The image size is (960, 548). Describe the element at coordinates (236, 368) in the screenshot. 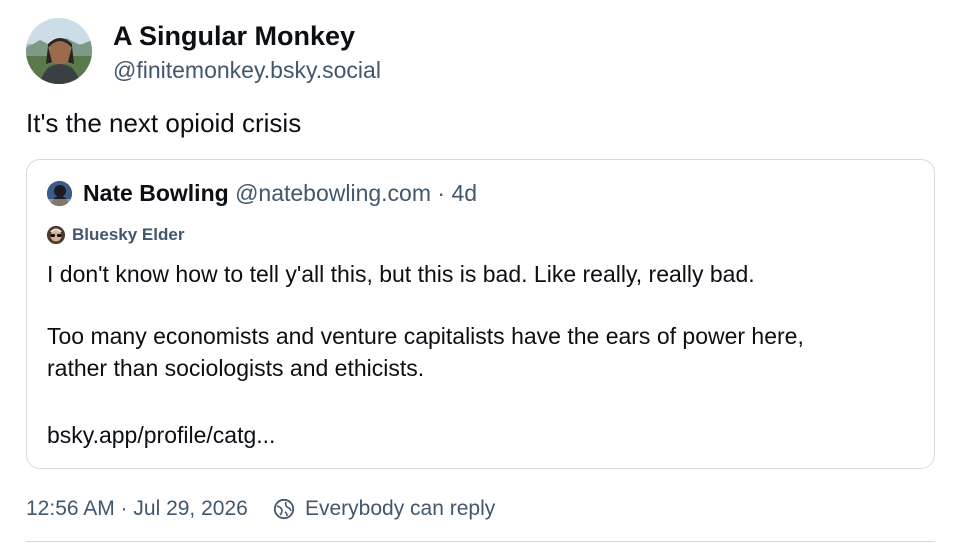

I see `quoted-post-line: rather than sociologists and ethicists.` at that location.